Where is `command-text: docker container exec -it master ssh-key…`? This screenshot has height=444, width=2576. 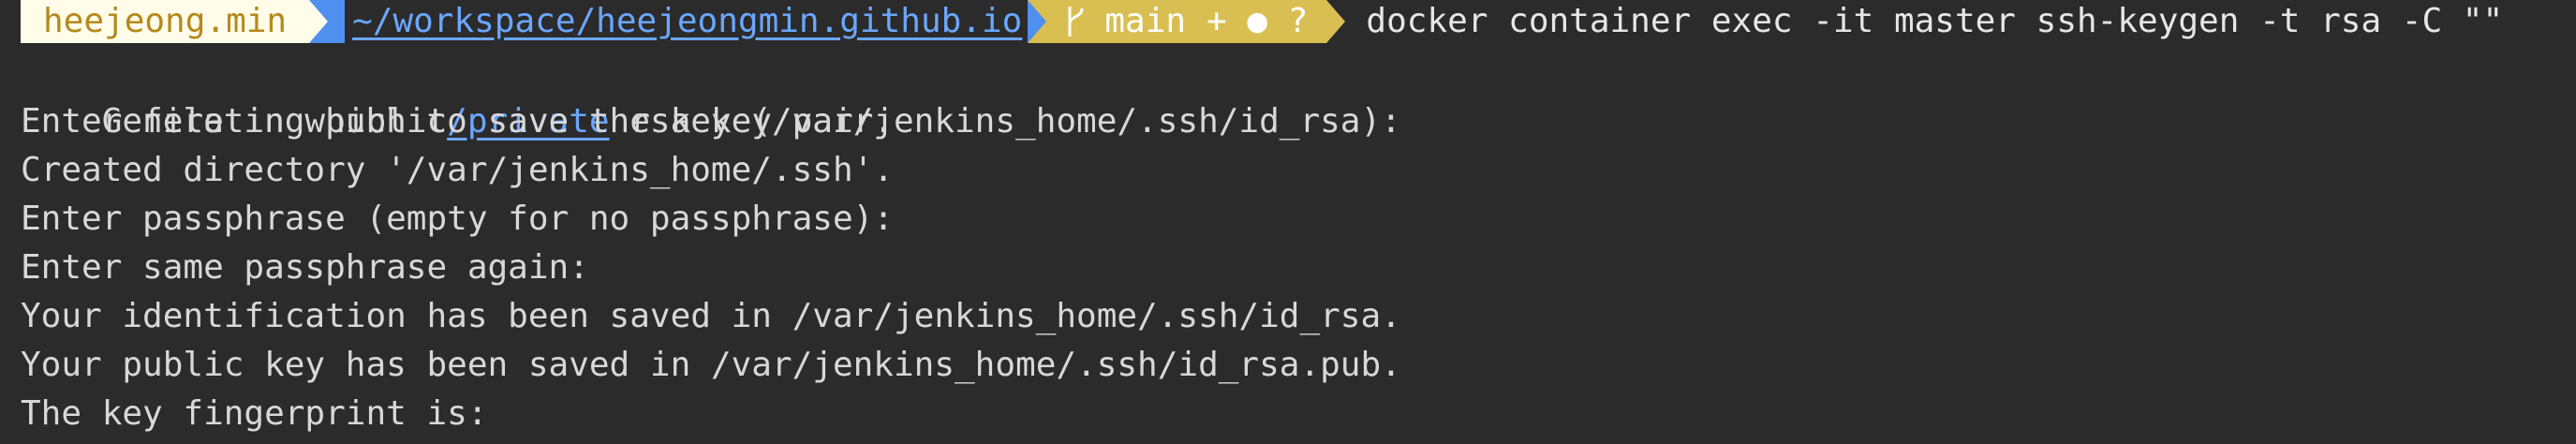 command-text: docker container exec -it master ssh-key… is located at coordinates (1924, 21).